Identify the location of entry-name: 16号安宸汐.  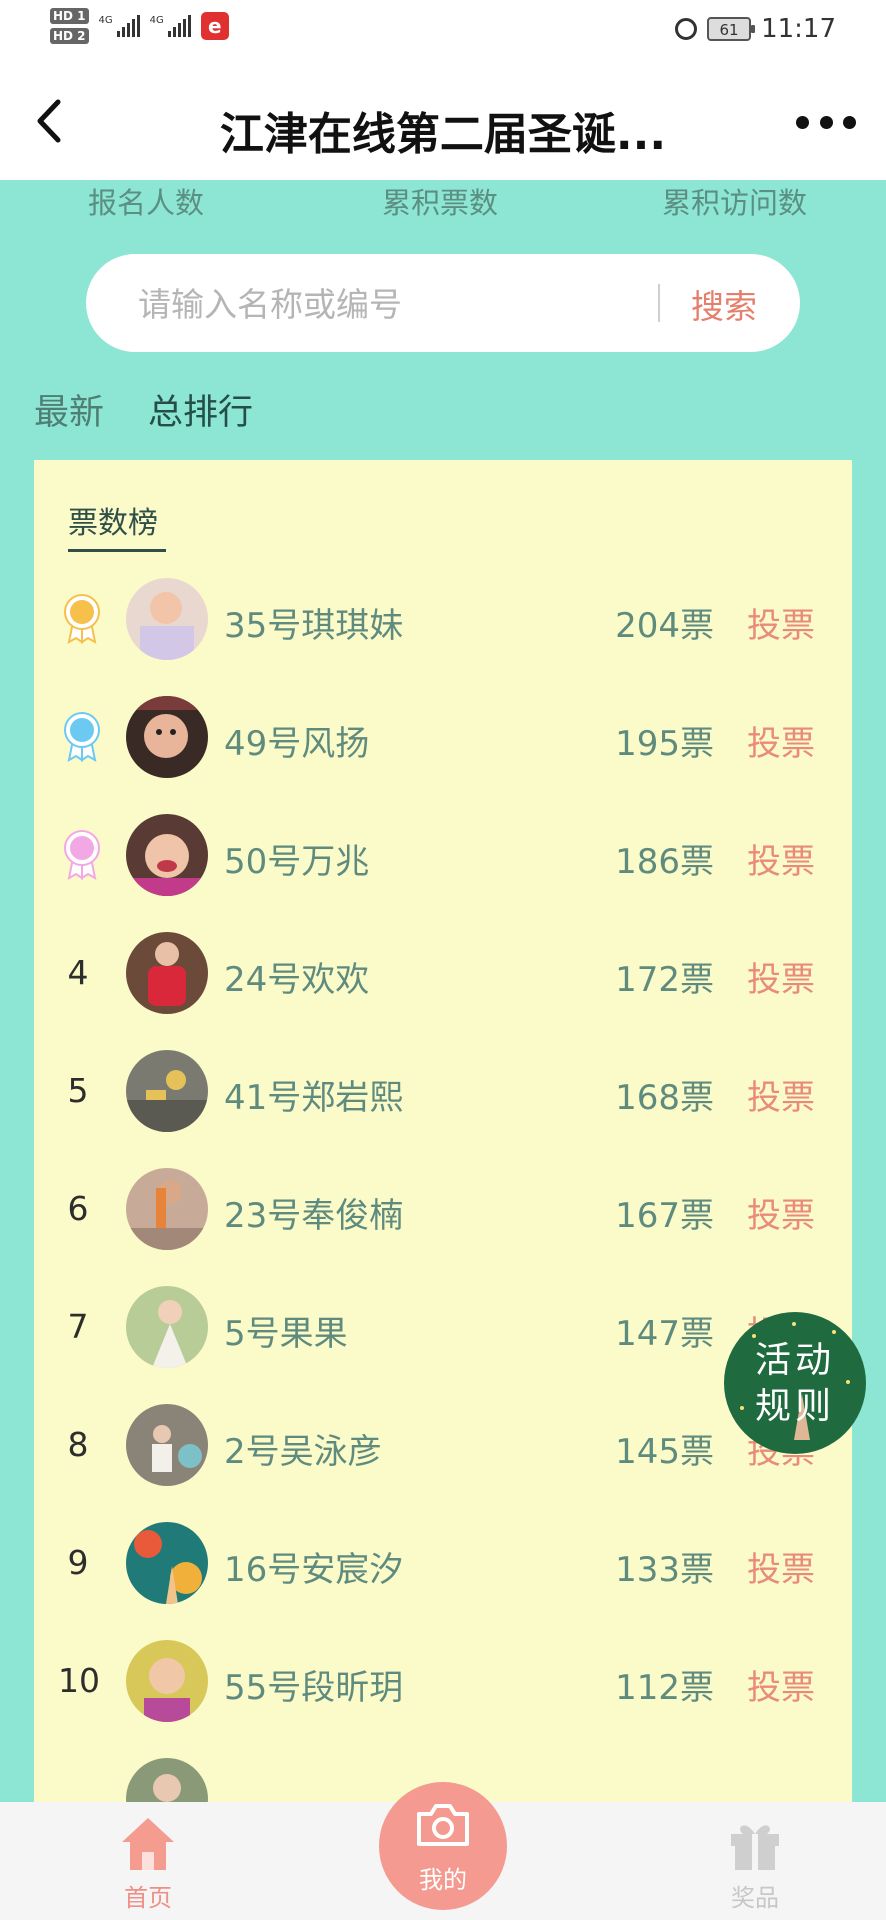
(314, 1570).